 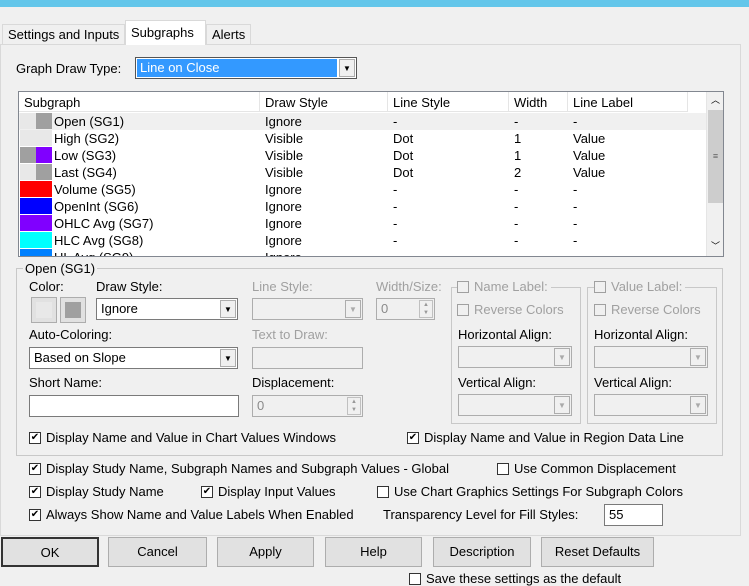 I want to click on name-reverse-colors-checkbox: Reverse Colors, so click(x=510, y=309).